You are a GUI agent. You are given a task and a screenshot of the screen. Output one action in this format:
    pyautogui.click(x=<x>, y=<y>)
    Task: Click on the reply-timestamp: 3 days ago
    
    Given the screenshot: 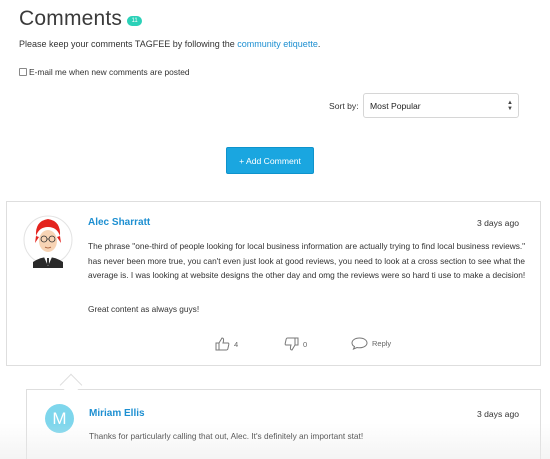 What is the action you would take?
    pyautogui.click(x=497, y=414)
    